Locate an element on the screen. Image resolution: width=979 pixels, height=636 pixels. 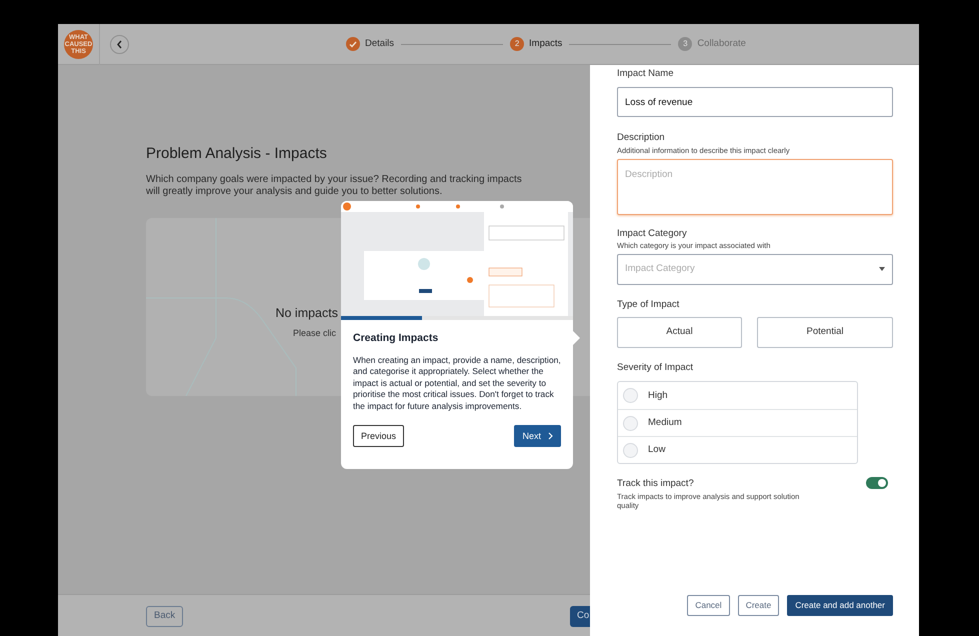
toggle-switch is located at coordinates (877, 483).